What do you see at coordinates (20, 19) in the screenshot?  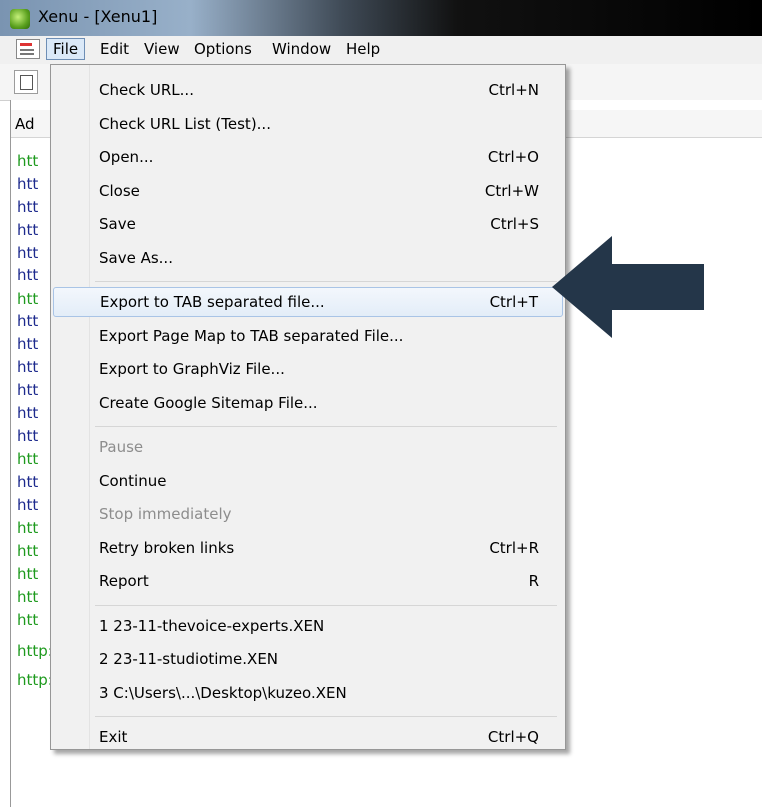 I see `xenu-app-icon` at bounding box center [20, 19].